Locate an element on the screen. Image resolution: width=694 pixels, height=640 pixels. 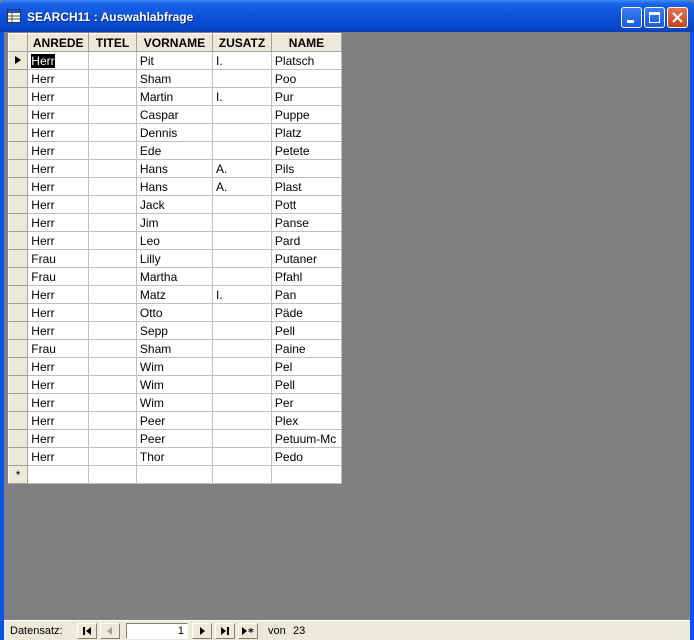
table-row: Herr Wim Per is located at coordinates (175, 402).